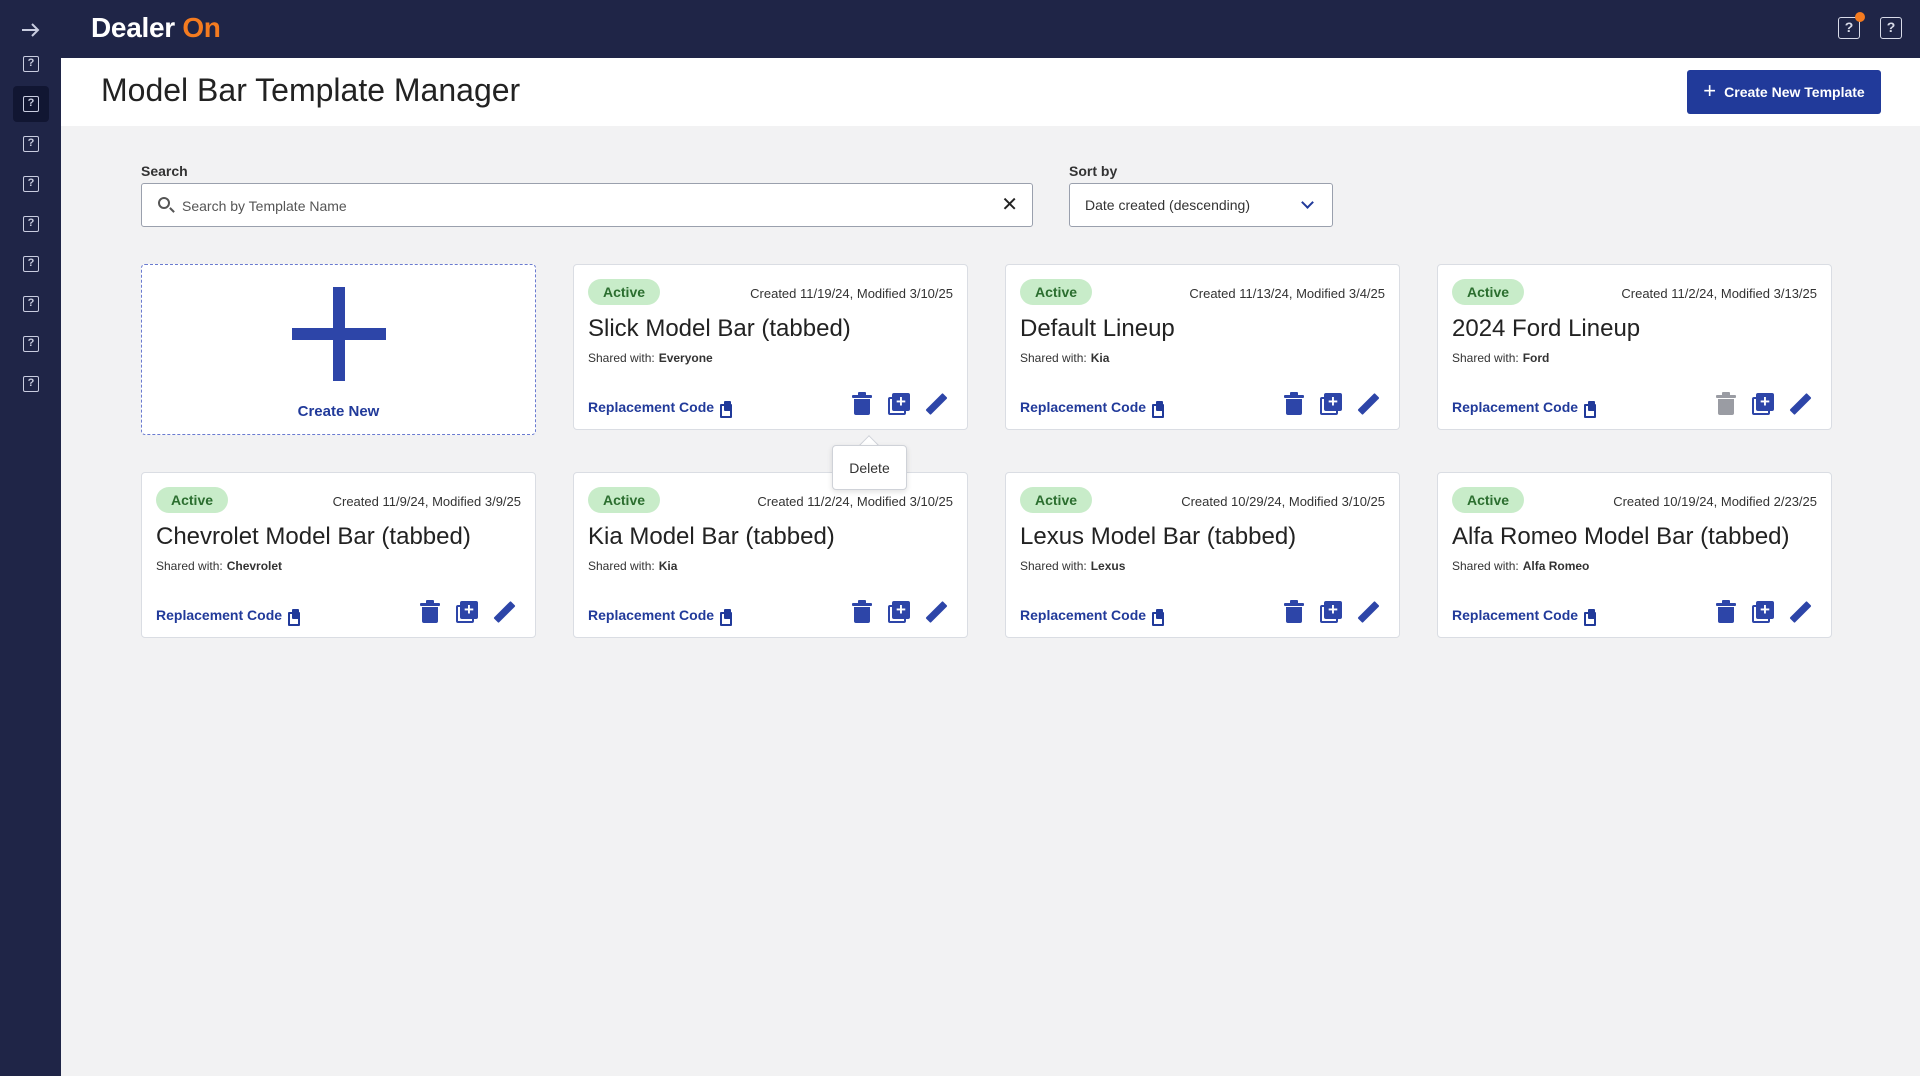 The image size is (1920, 1076). What do you see at coordinates (1056, 292) in the screenshot?
I see `status-badge: Active` at bounding box center [1056, 292].